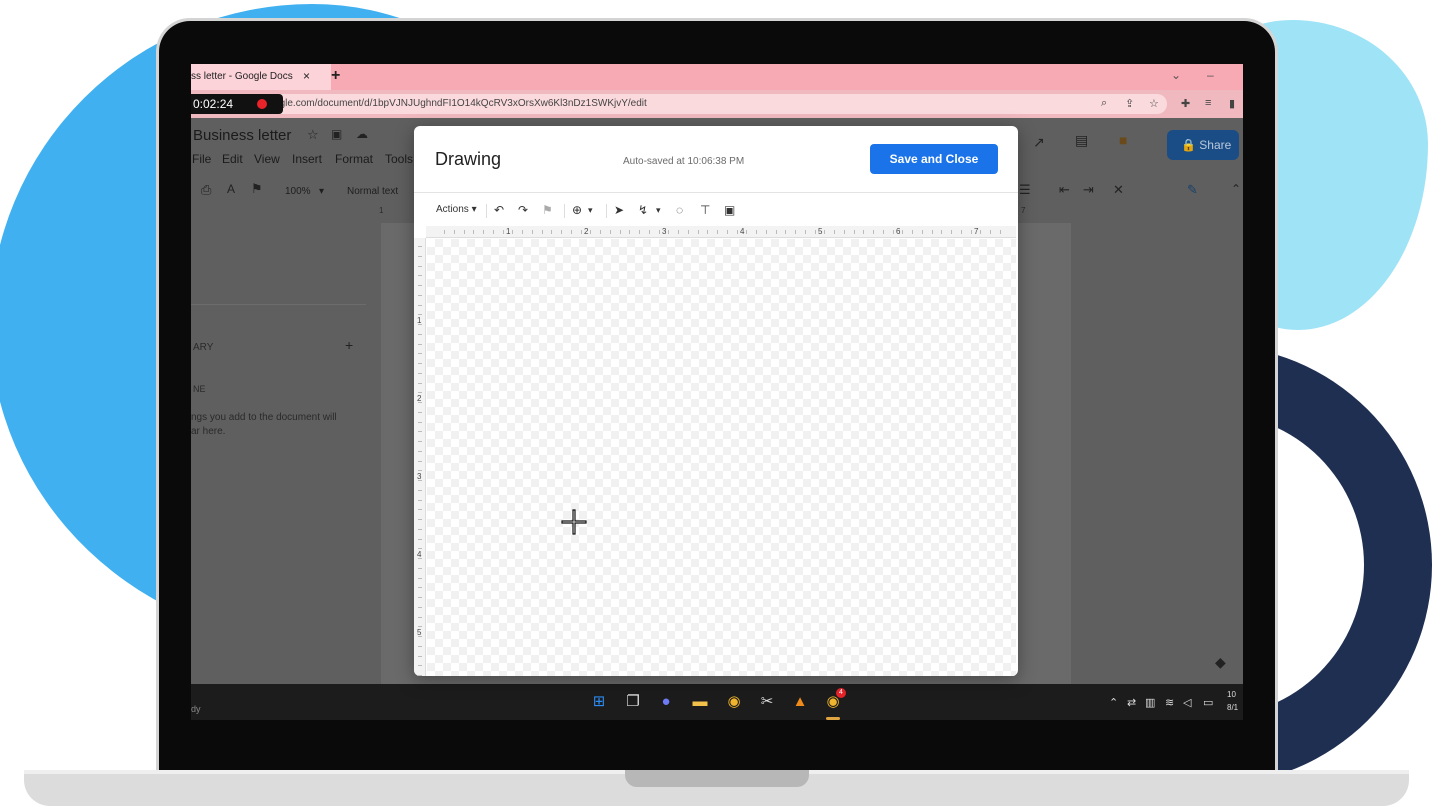 The width and height of the screenshot is (1440, 810). What do you see at coordinates (1064, 190) in the screenshot?
I see `decrease-indent-icon: ⇤` at bounding box center [1064, 190].